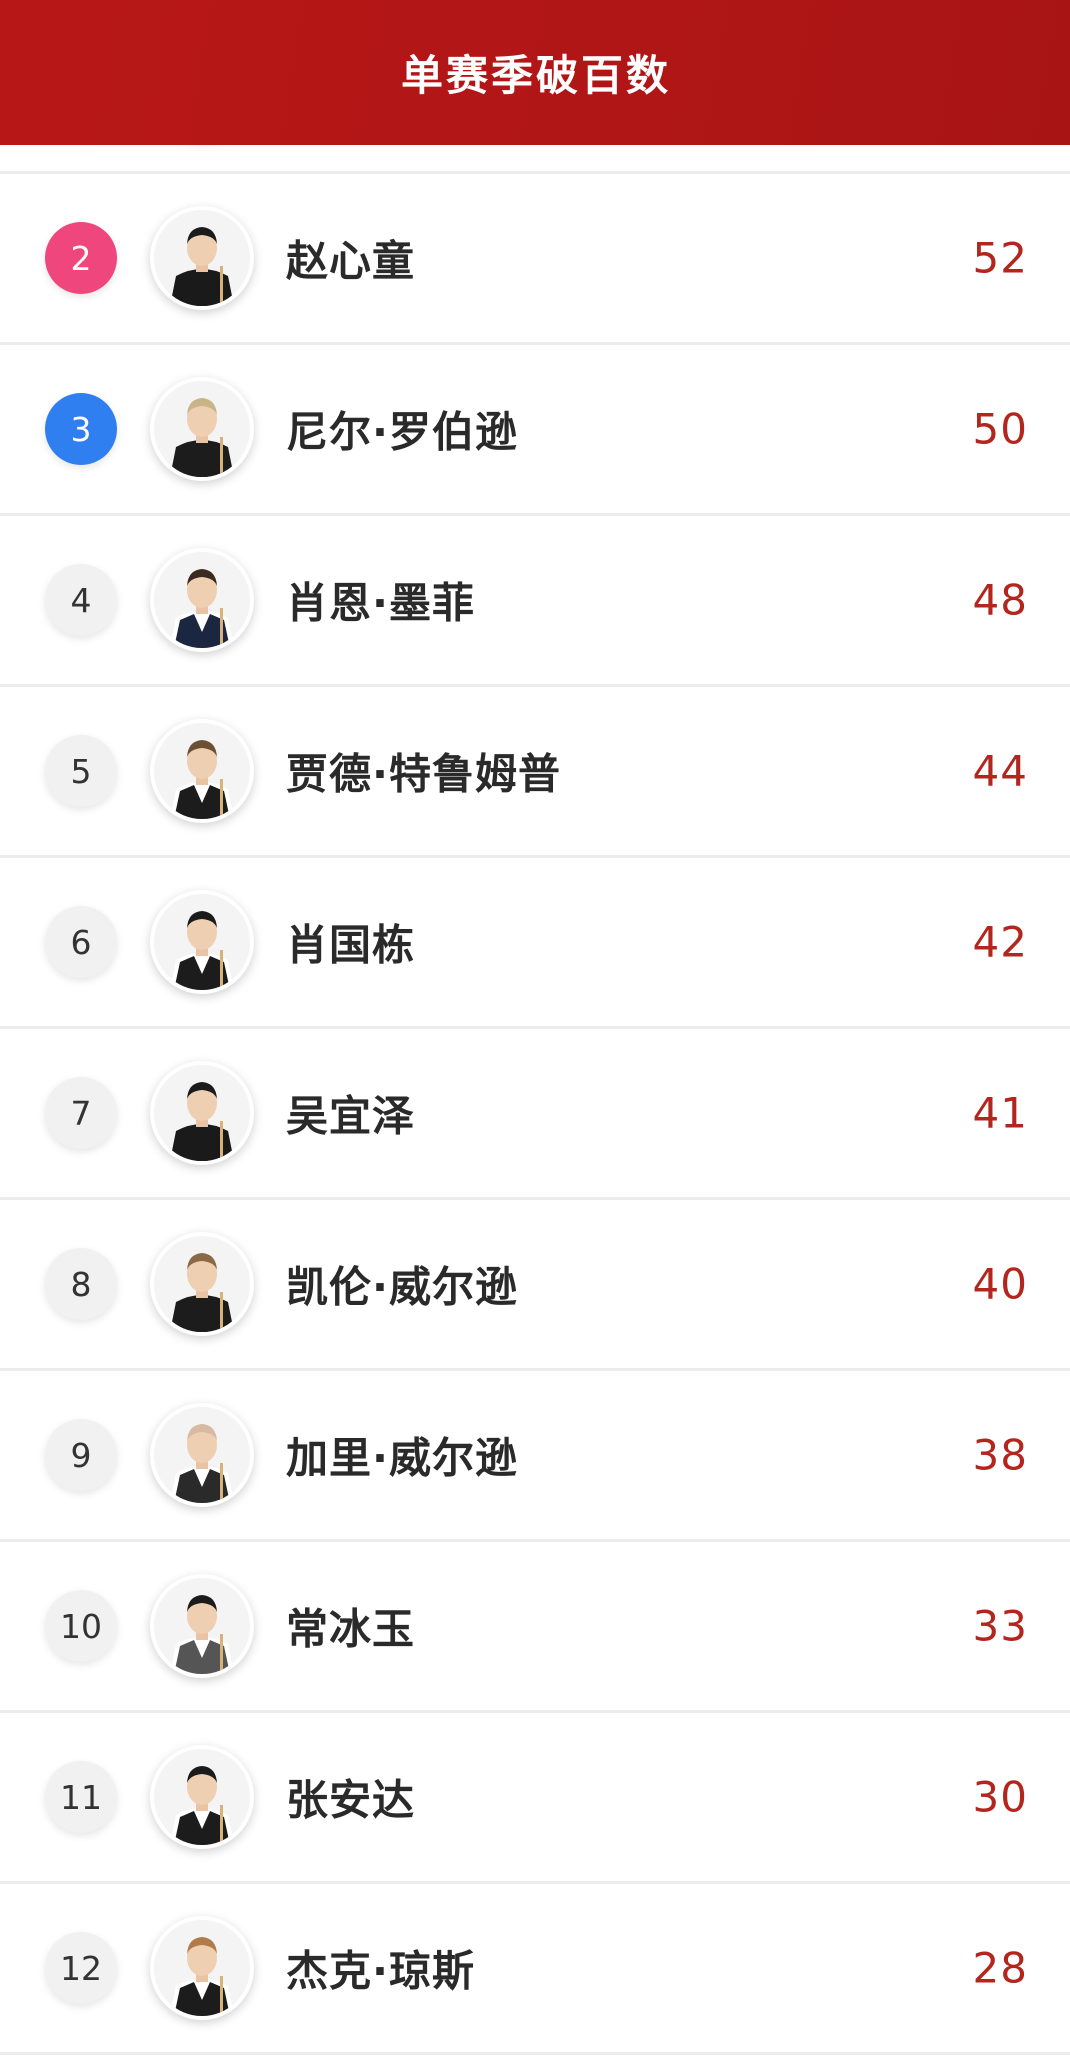 This screenshot has width=1070, height=2070. Describe the element at coordinates (380, 603) in the screenshot. I see `player-name: 肖恩·墨菲` at that location.